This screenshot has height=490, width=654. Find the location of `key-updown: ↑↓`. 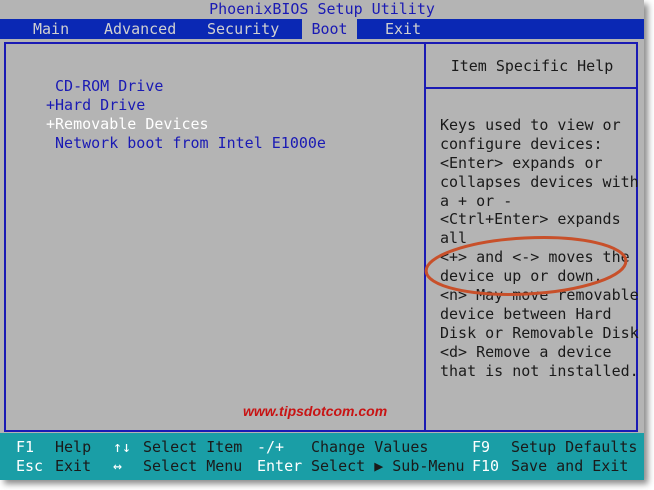

key-updown: ↑↓ is located at coordinates (122, 447).